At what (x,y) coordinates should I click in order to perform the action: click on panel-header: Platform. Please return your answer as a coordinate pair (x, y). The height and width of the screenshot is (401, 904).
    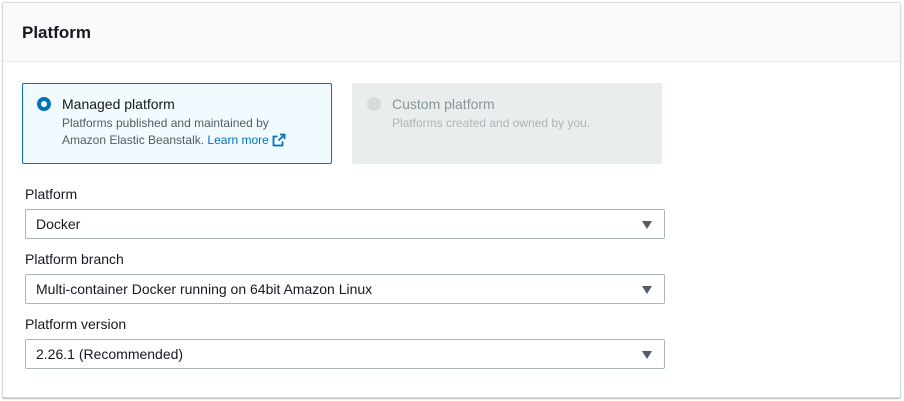
    Looking at the image, I should click on (451, 32).